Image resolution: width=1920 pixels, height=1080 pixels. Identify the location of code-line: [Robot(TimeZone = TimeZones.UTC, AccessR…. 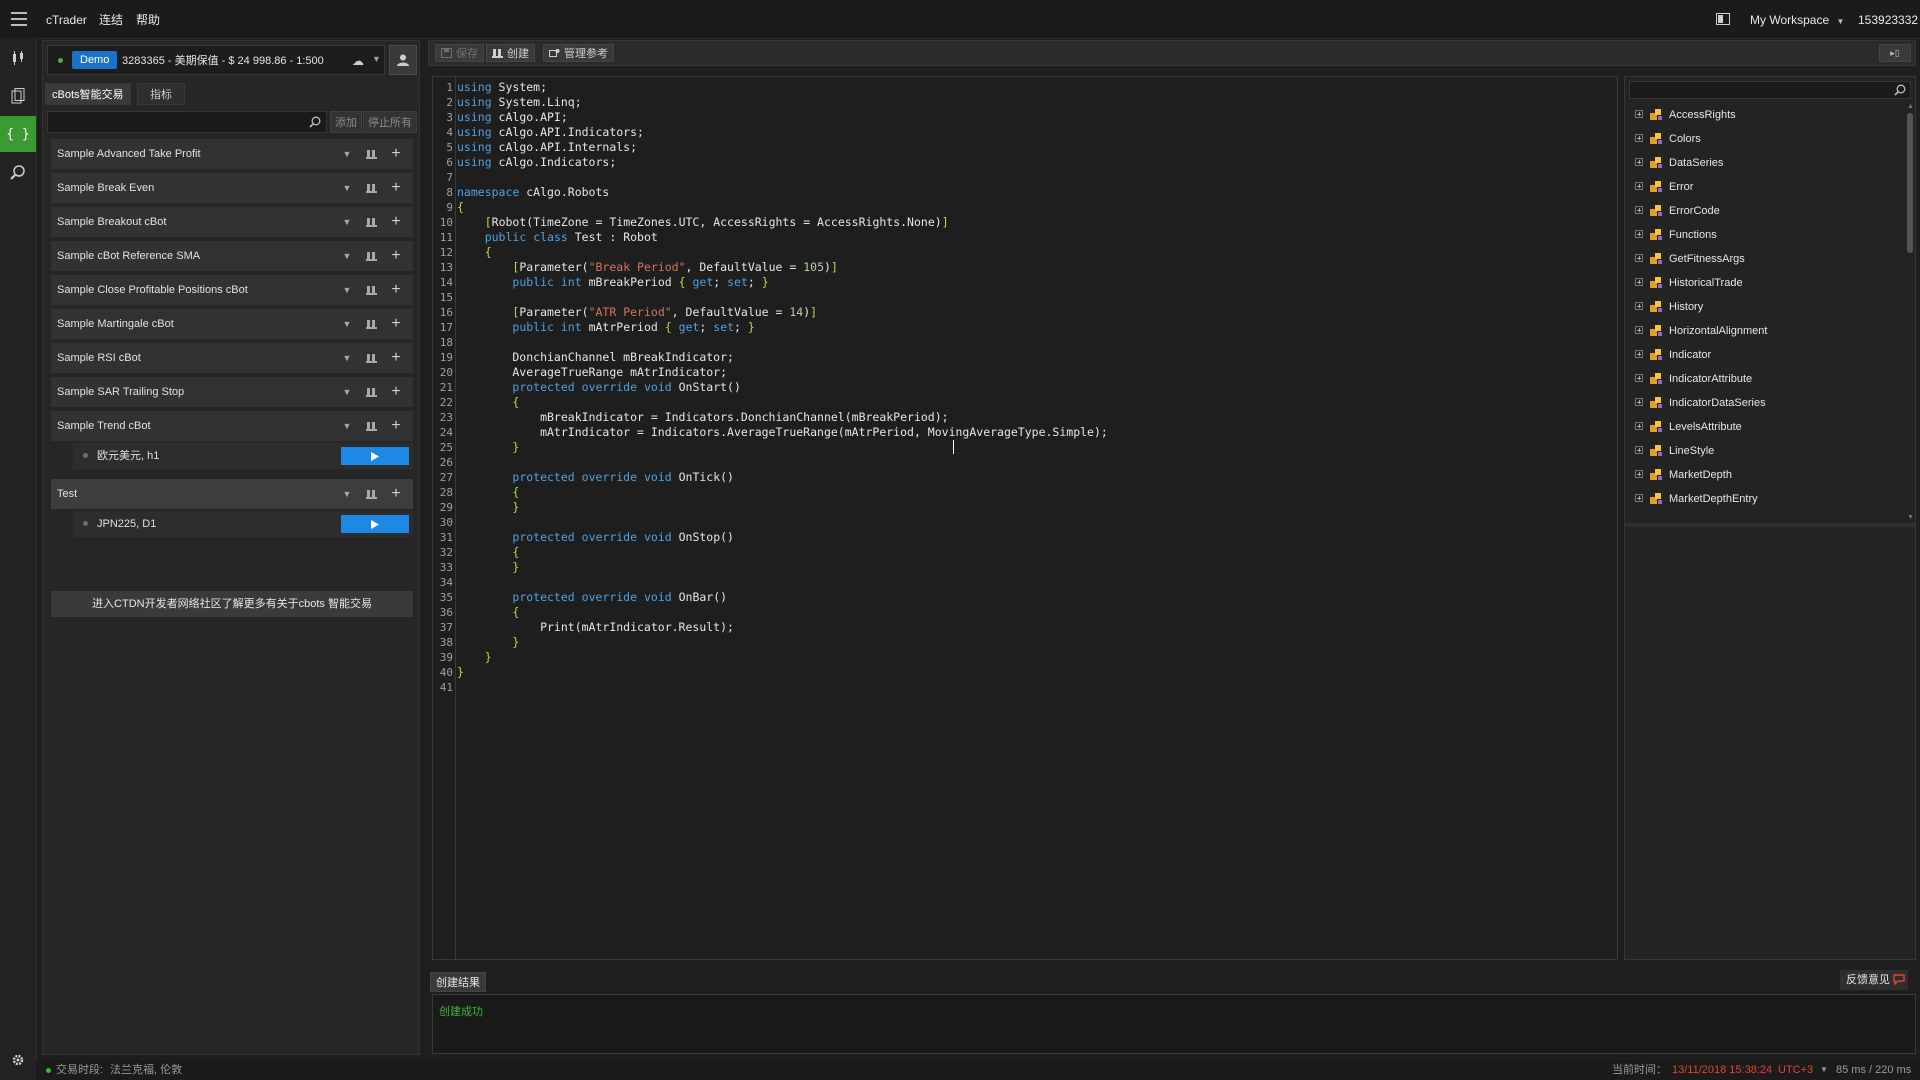
(703, 222).